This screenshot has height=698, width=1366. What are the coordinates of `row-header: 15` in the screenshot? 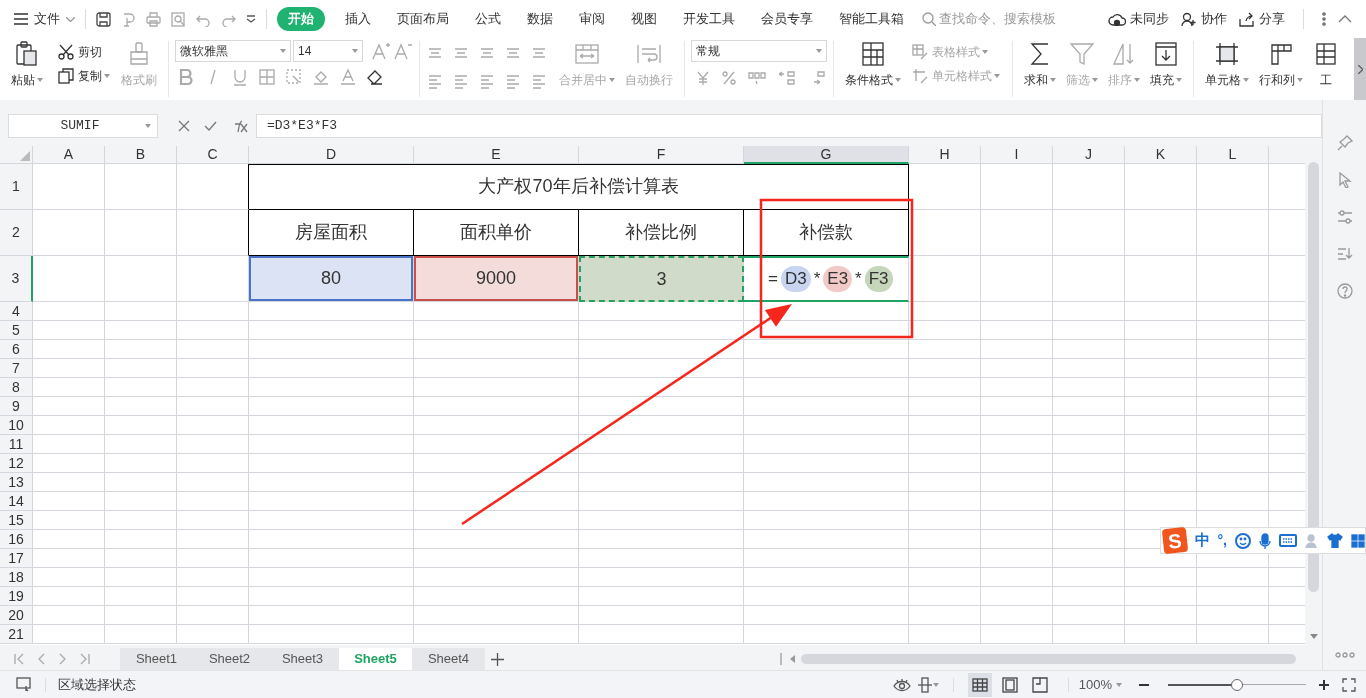 It's located at (16, 520).